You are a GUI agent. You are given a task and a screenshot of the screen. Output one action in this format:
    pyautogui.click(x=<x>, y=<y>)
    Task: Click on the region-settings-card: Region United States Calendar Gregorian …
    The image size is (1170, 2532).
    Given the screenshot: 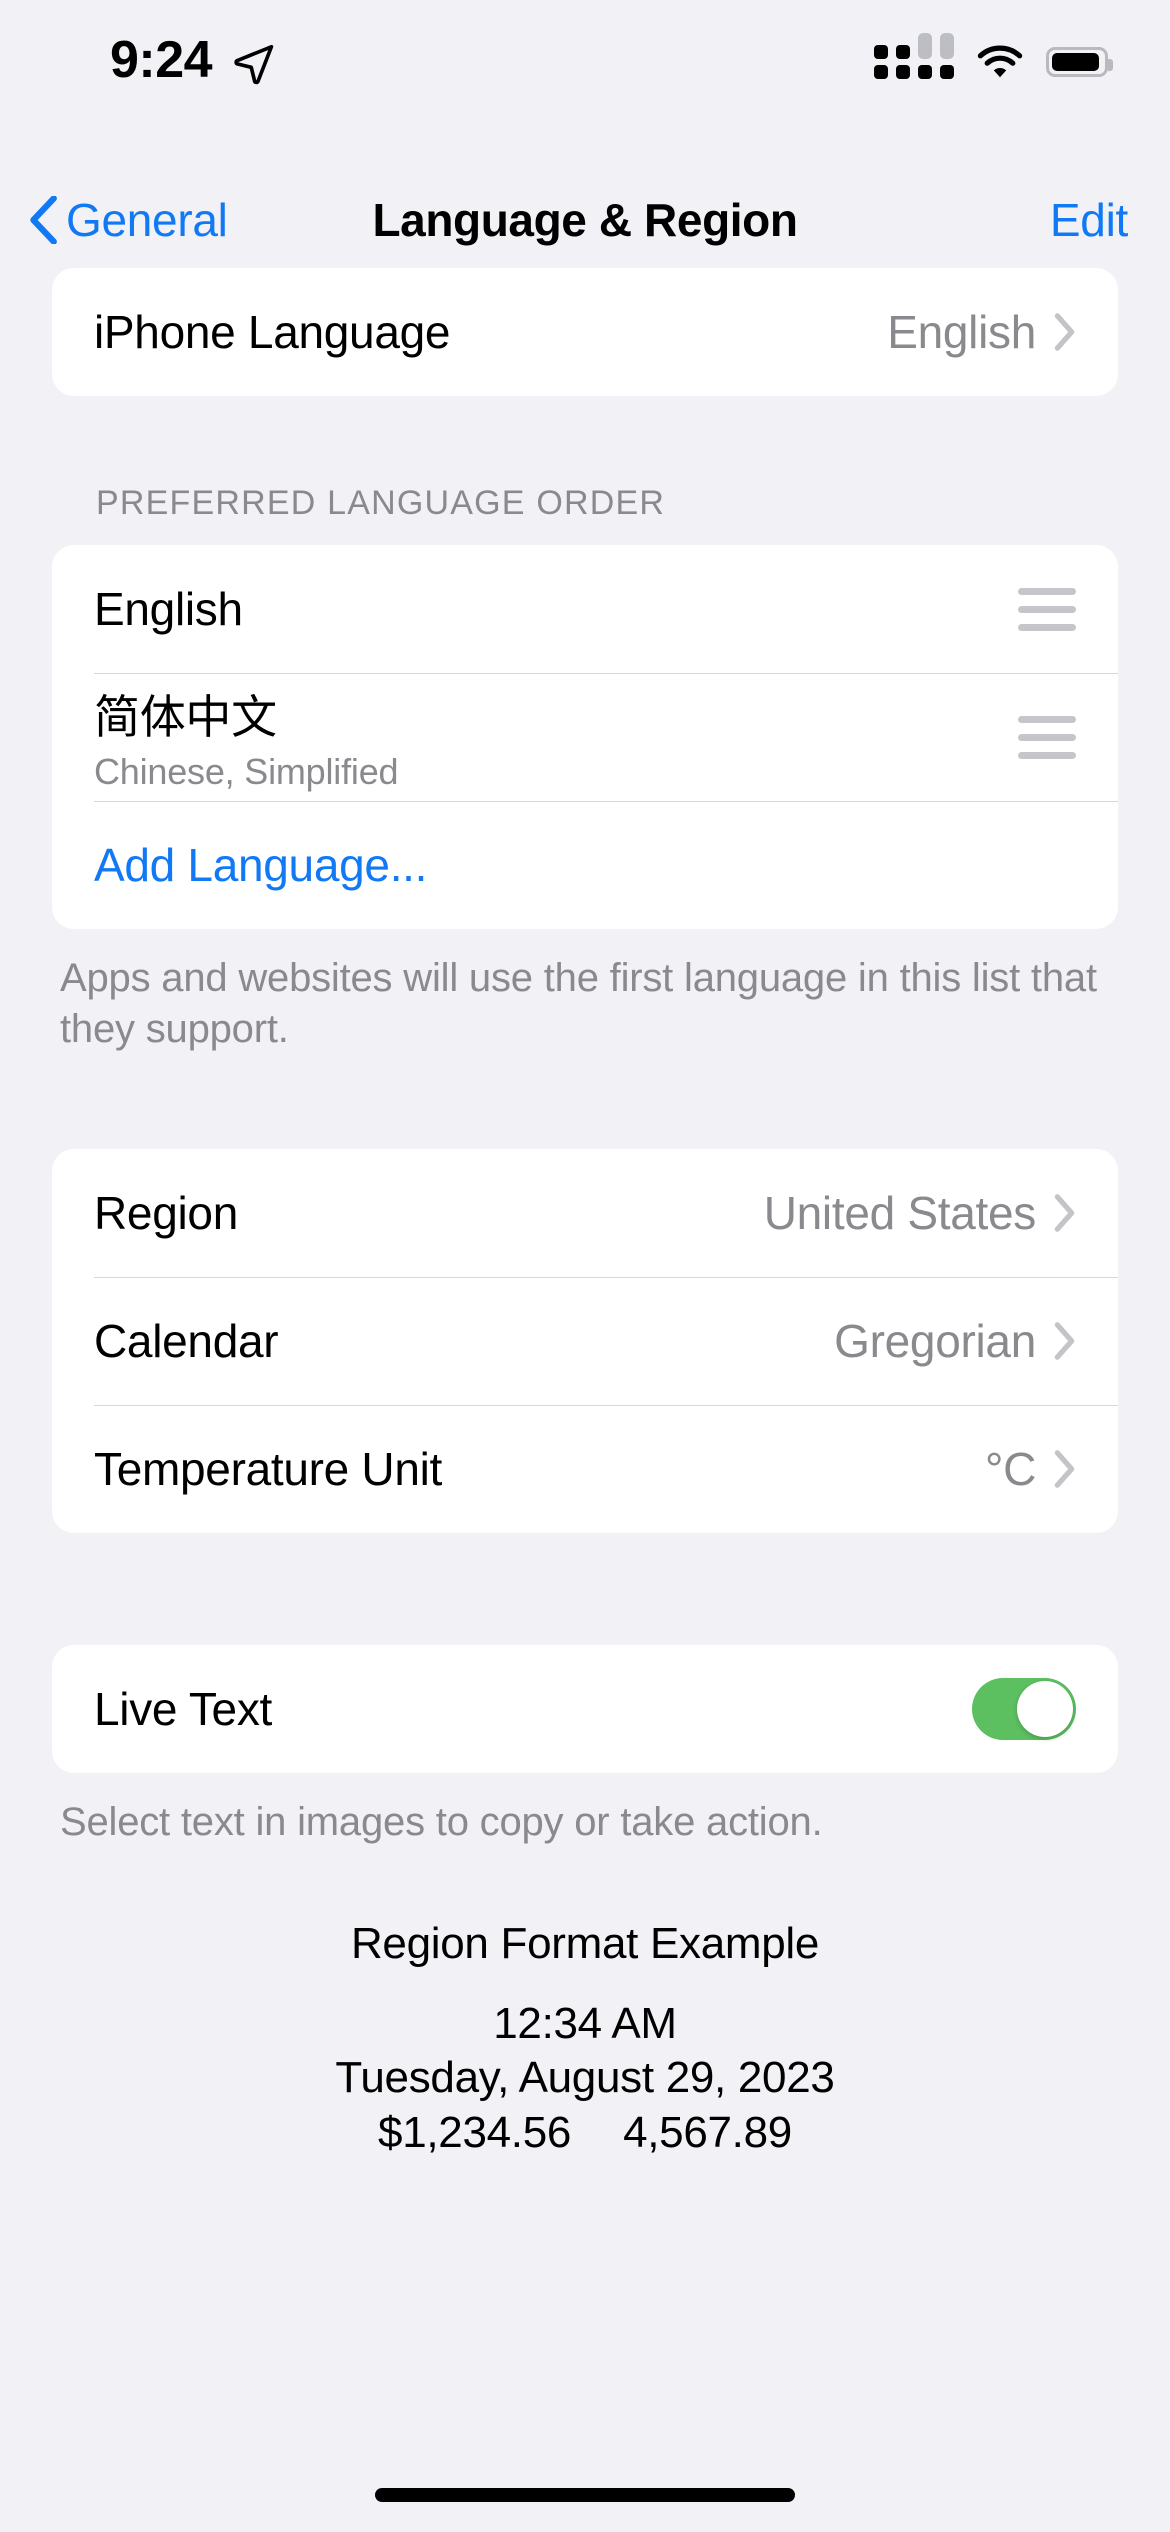 What is the action you would take?
    pyautogui.click(x=585, y=1341)
    